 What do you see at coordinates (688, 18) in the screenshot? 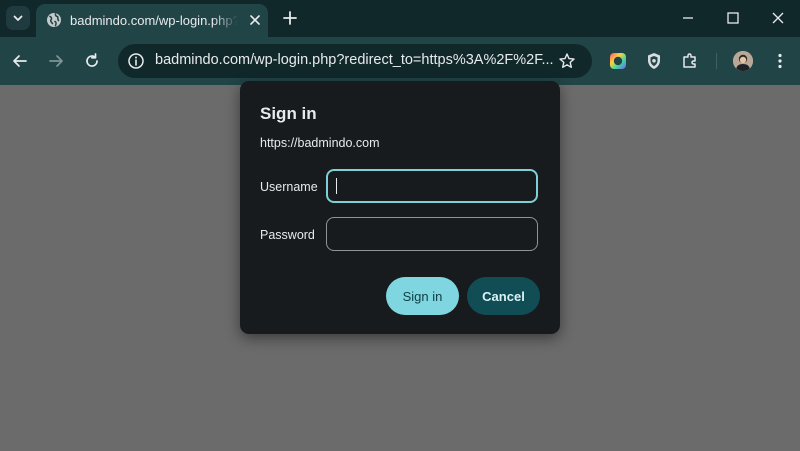
I see `minimize-icon` at bounding box center [688, 18].